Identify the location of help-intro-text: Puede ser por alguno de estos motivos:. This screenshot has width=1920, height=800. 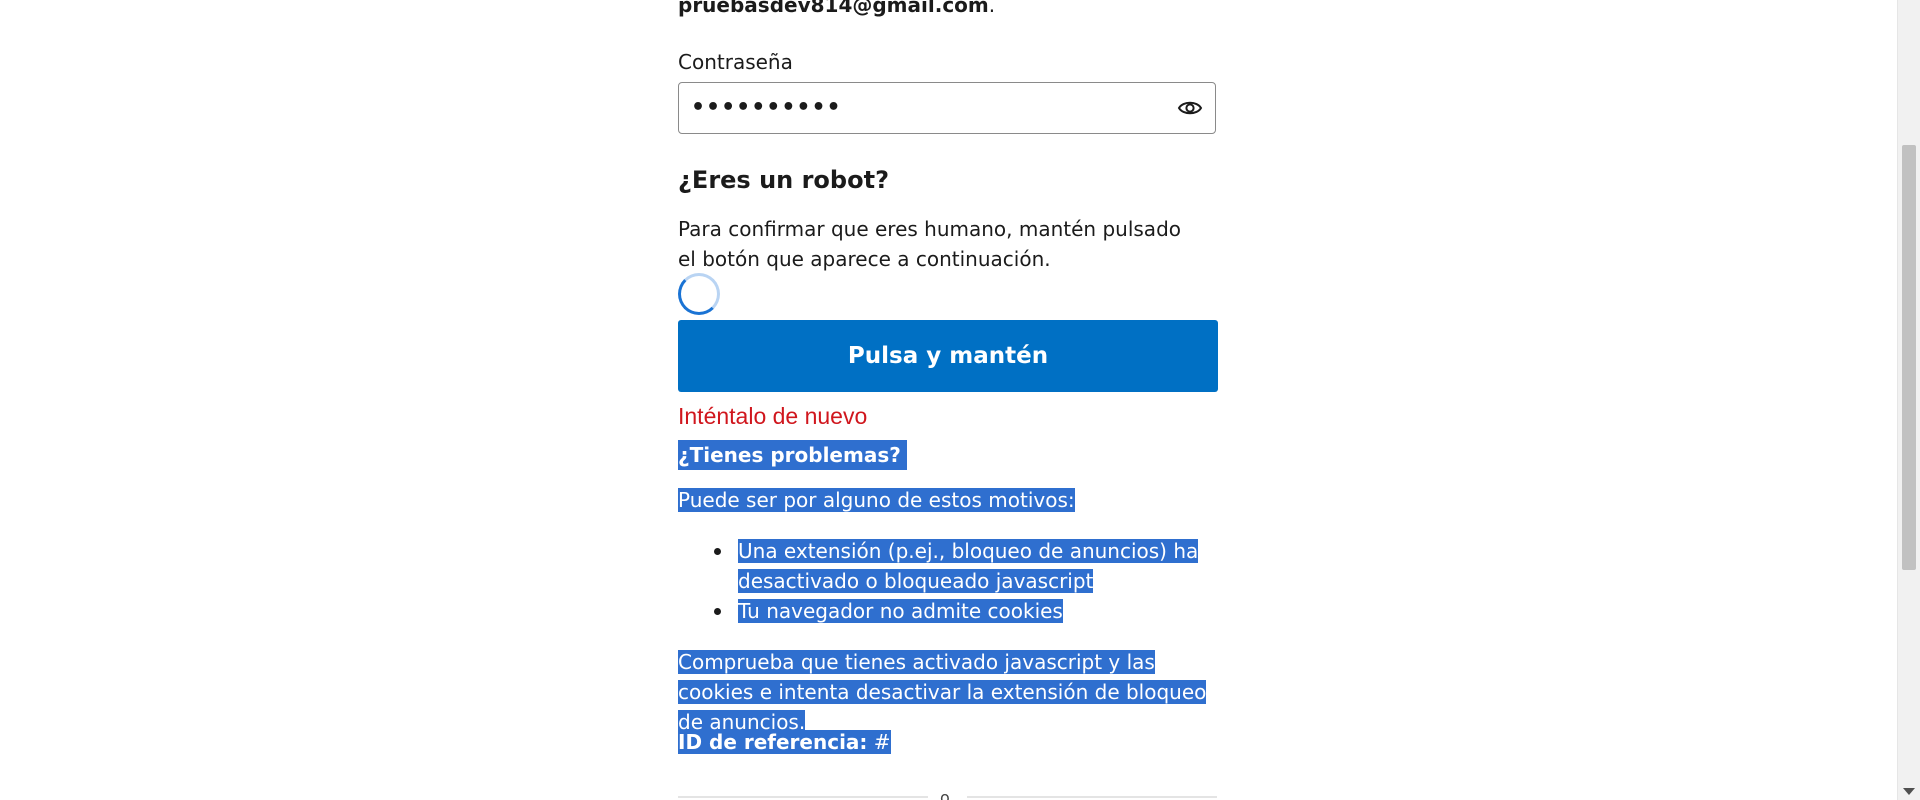
(876, 500).